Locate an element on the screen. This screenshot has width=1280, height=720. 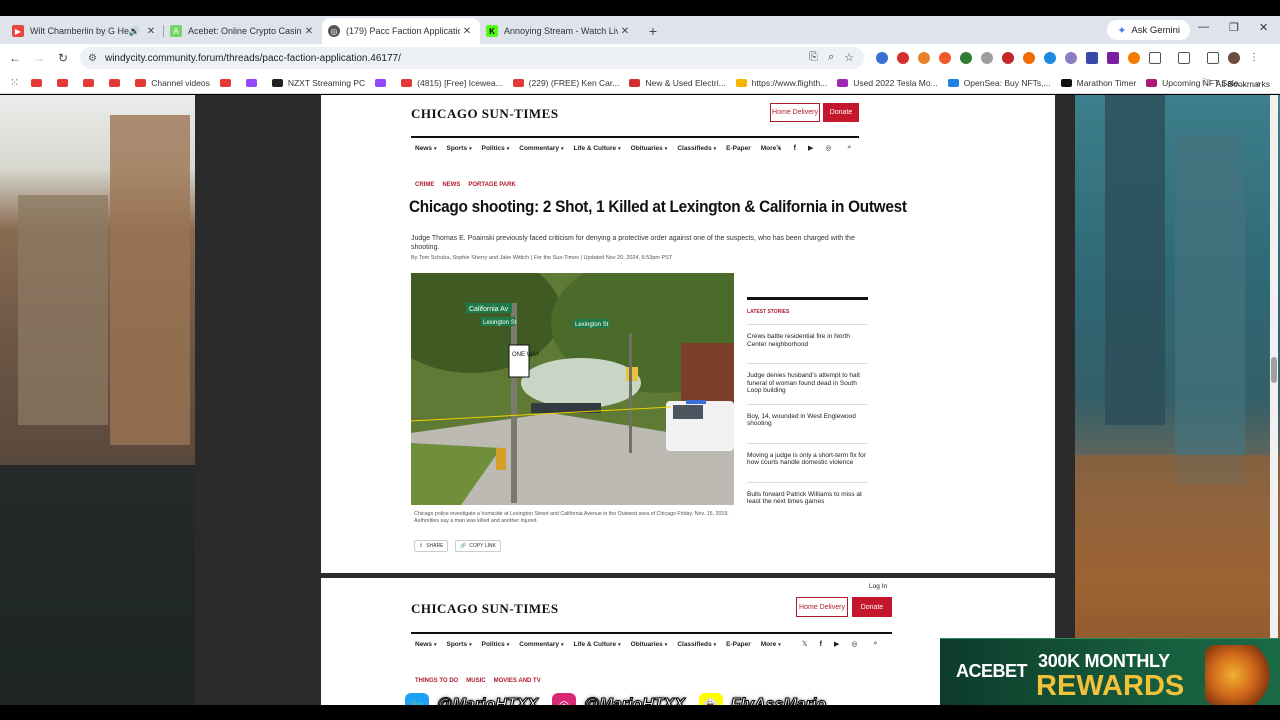
bookmark-item: Channel videos is located at coordinates (172, 83).